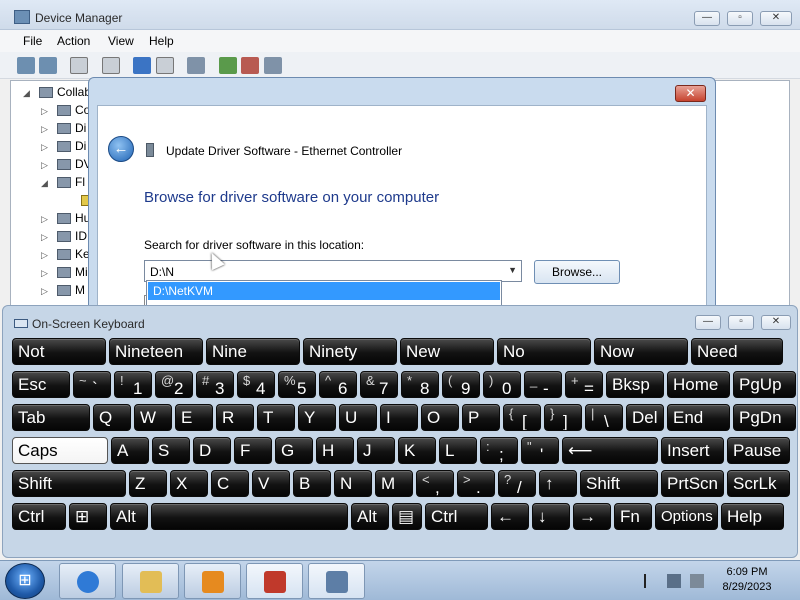 The height and width of the screenshot is (600, 800). I want to click on tree-item: ◢ Fl, so click(63, 183).